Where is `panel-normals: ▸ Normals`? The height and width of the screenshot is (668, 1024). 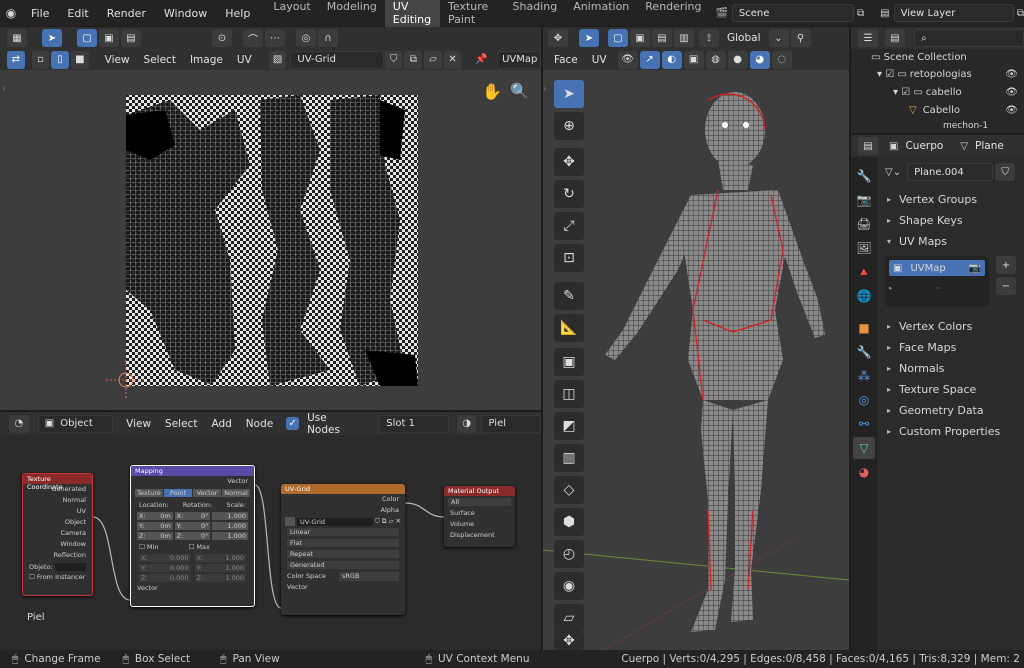 panel-normals: ▸ Normals is located at coordinates (950, 368).